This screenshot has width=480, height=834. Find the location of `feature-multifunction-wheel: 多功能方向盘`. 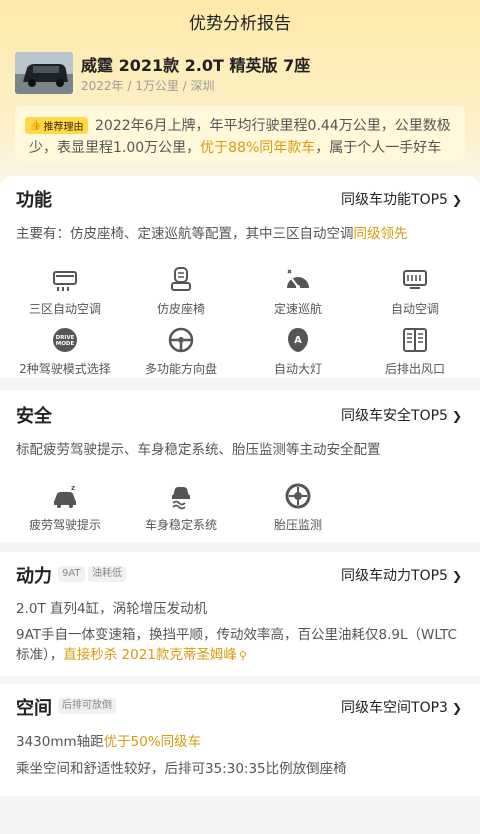

feature-multifunction-wheel: 多功能方向盘 is located at coordinates (181, 351).